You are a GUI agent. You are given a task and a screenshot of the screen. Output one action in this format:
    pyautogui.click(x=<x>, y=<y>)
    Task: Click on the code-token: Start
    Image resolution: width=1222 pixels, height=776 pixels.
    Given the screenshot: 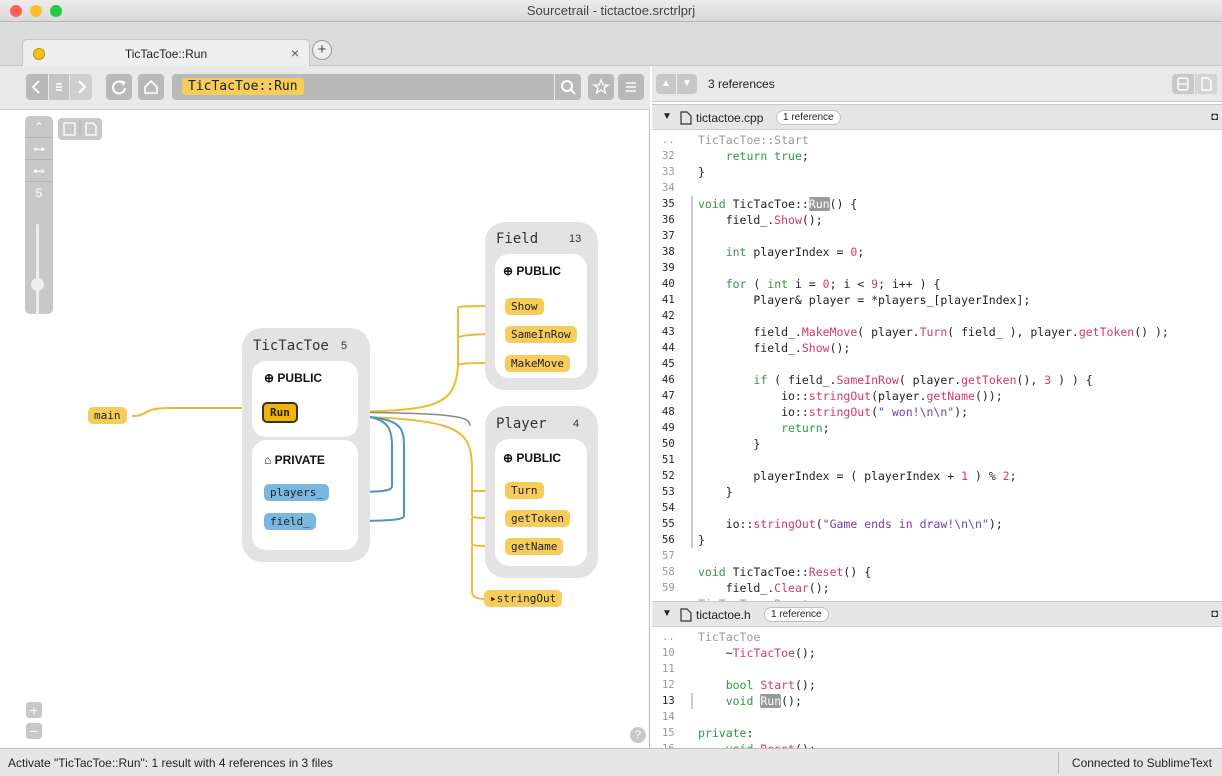 What is the action you would take?
    pyautogui.click(x=777, y=685)
    